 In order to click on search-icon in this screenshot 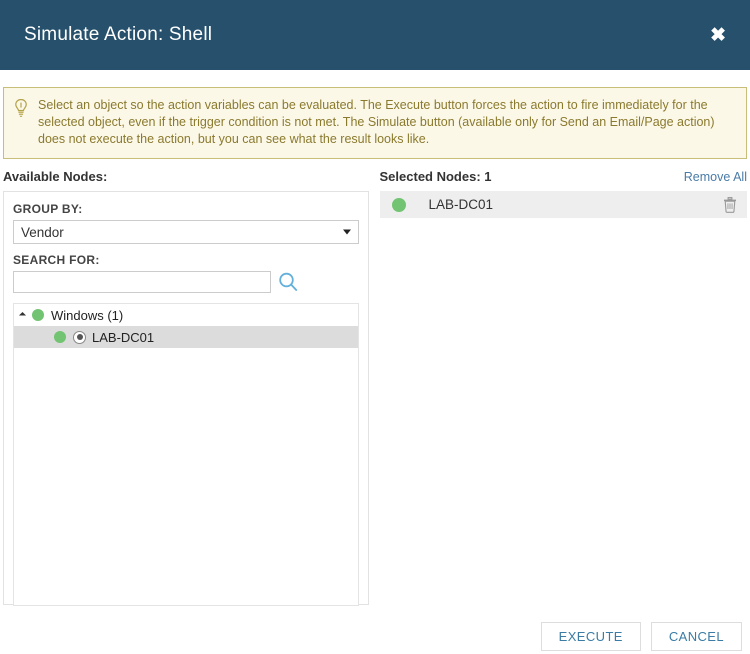, I will do `click(288, 282)`.